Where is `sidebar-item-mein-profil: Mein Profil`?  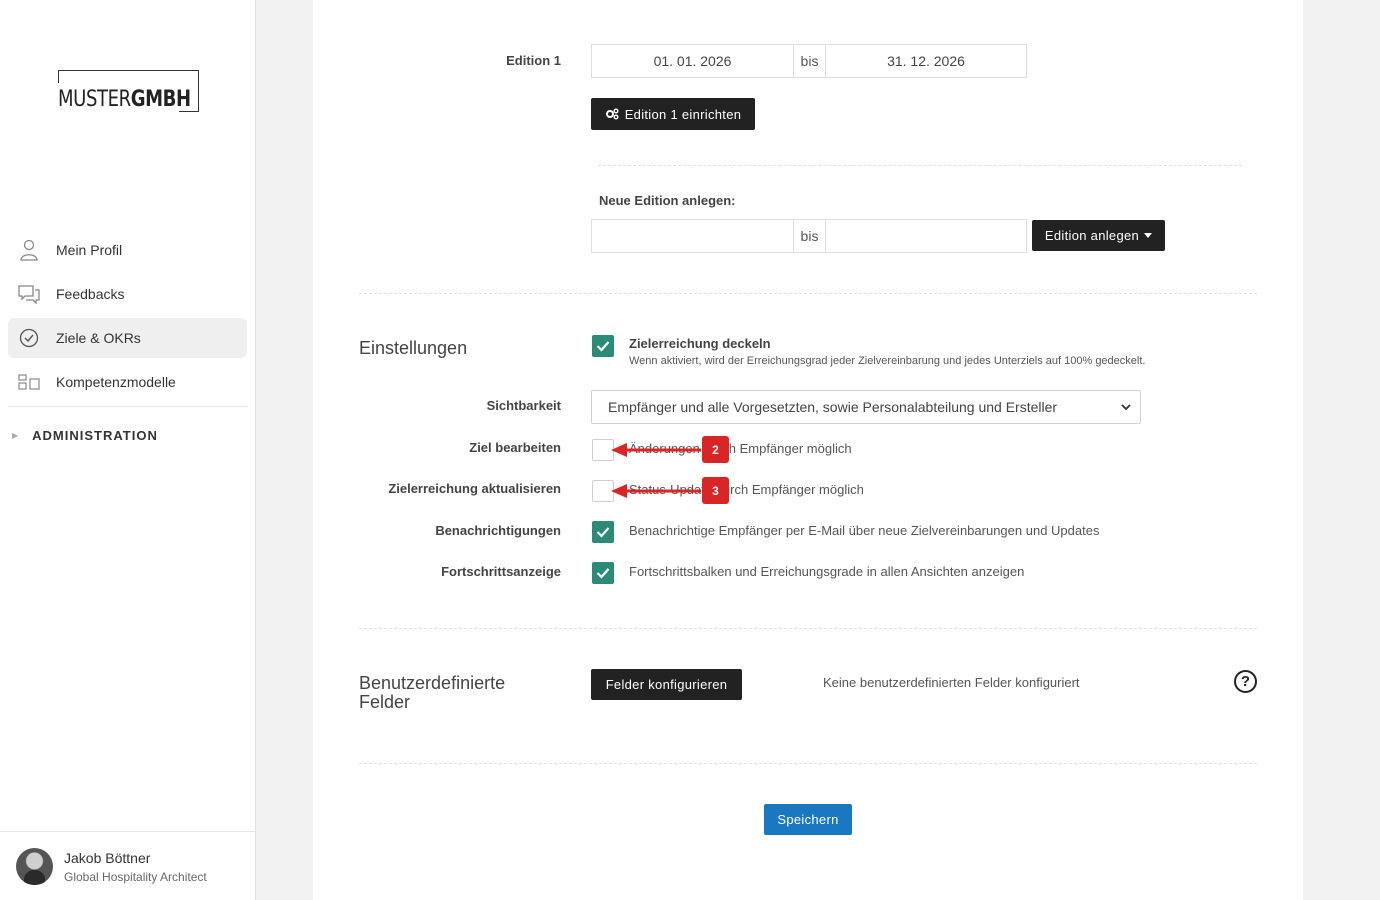 sidebar-item-mein-profil: Mein Profil is located at coordinates (127, 250).